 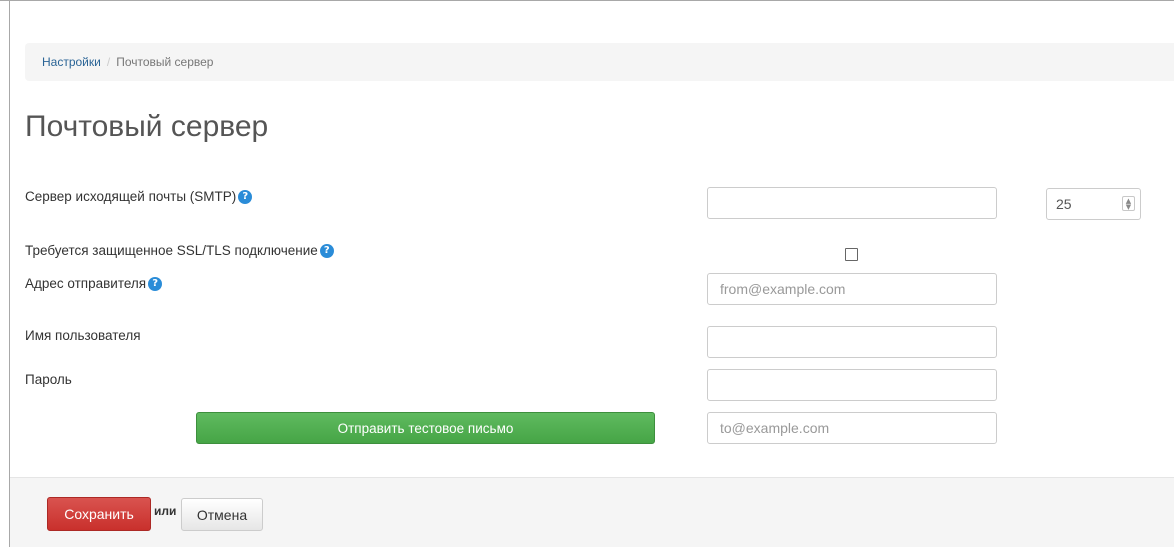 I want to click on sender-address-label: Адрес отправителя ?, so click(x=94, y=283).